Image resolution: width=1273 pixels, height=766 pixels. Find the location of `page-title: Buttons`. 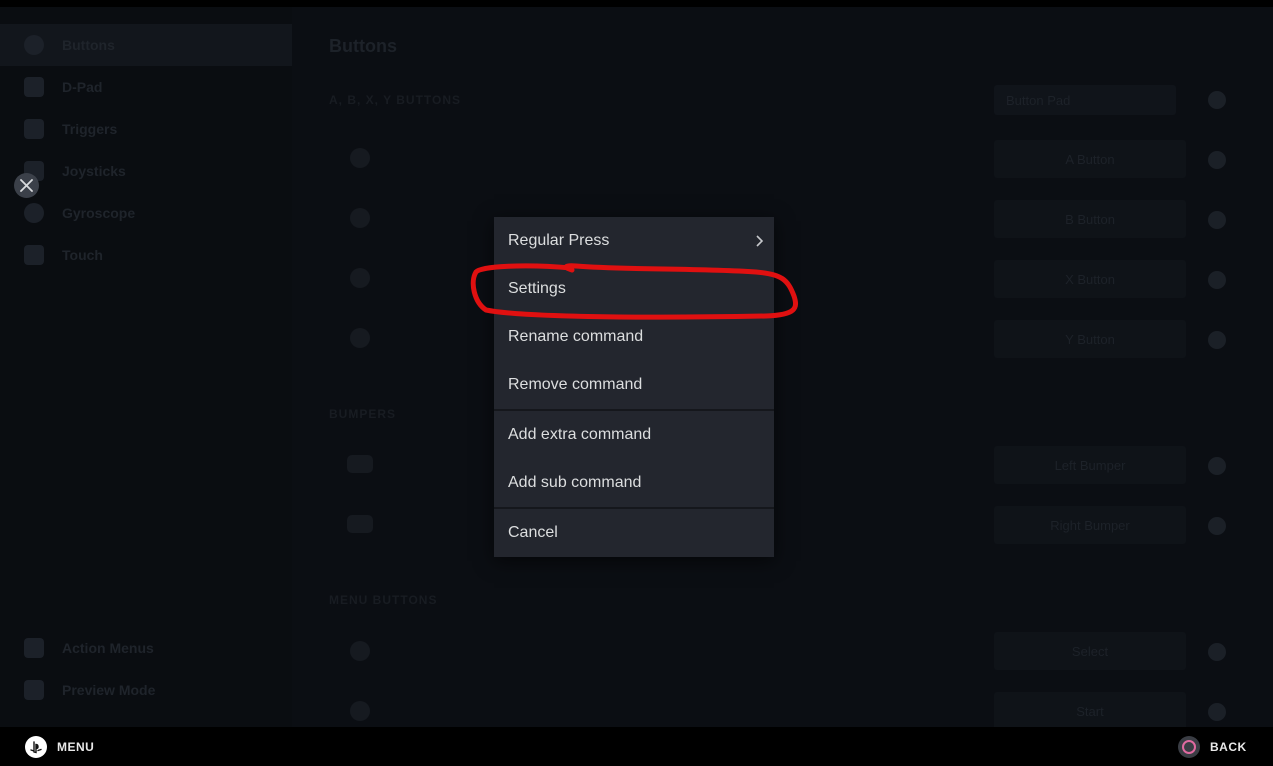

page-title: Buttons is located at coordinates (363, 46).